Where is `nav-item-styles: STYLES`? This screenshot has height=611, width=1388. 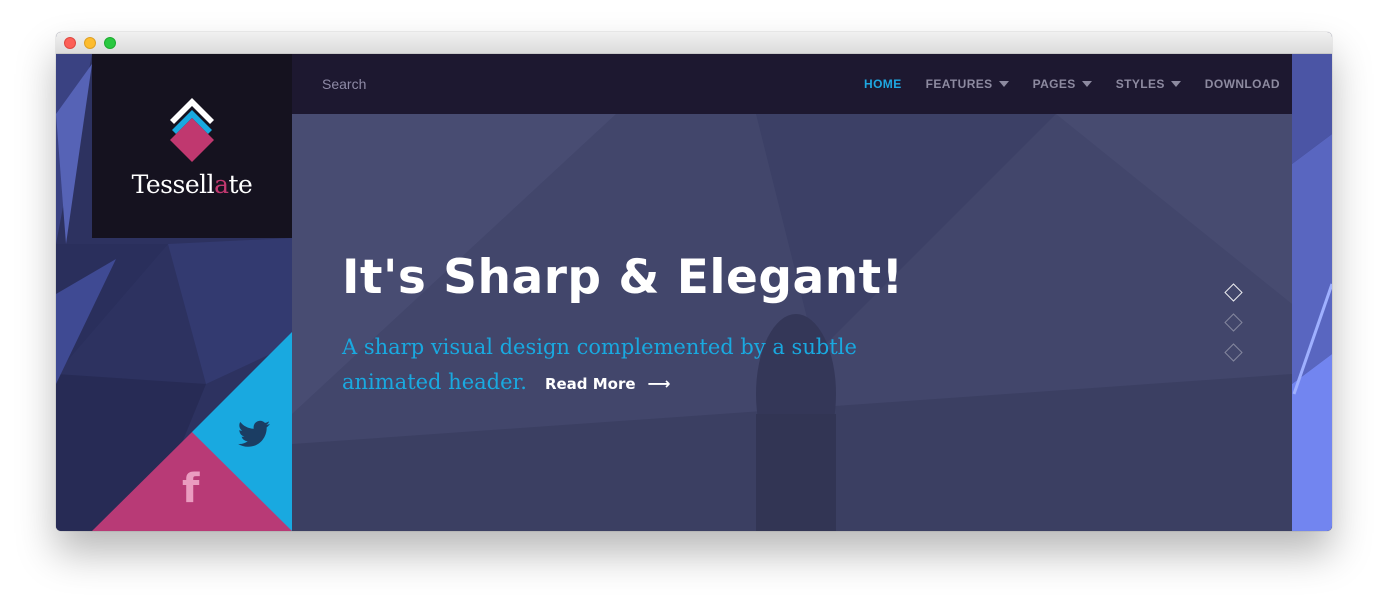 nav-item-styles: STYLES is located at coordinates (1148, 84).